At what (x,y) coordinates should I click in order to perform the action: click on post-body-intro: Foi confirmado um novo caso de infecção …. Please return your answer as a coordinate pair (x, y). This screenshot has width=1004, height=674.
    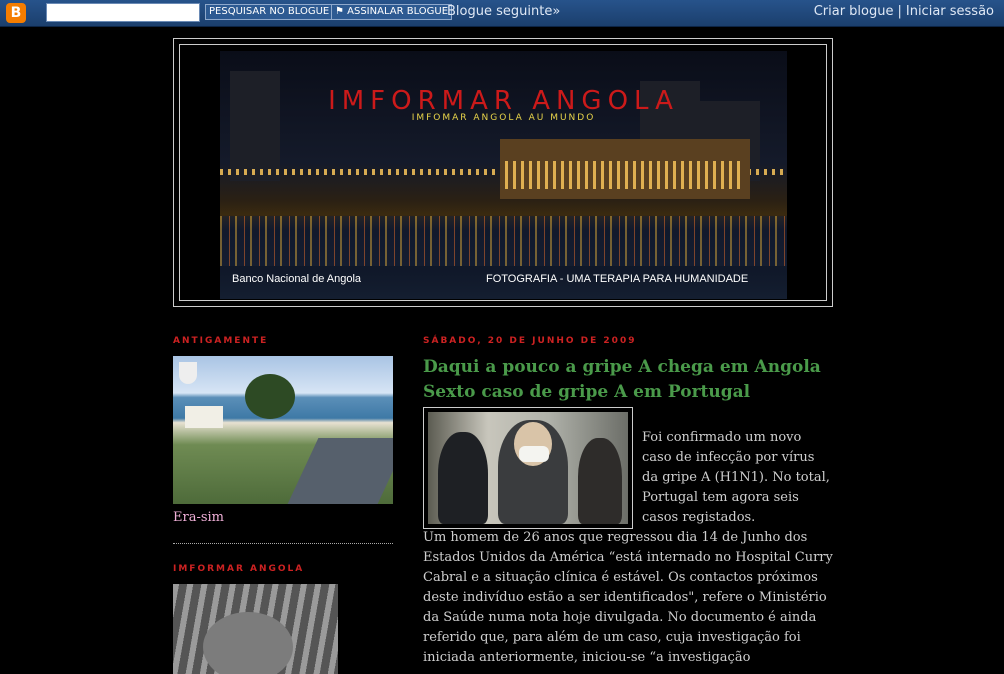
    Looking at the image, I should click on (736, 477).